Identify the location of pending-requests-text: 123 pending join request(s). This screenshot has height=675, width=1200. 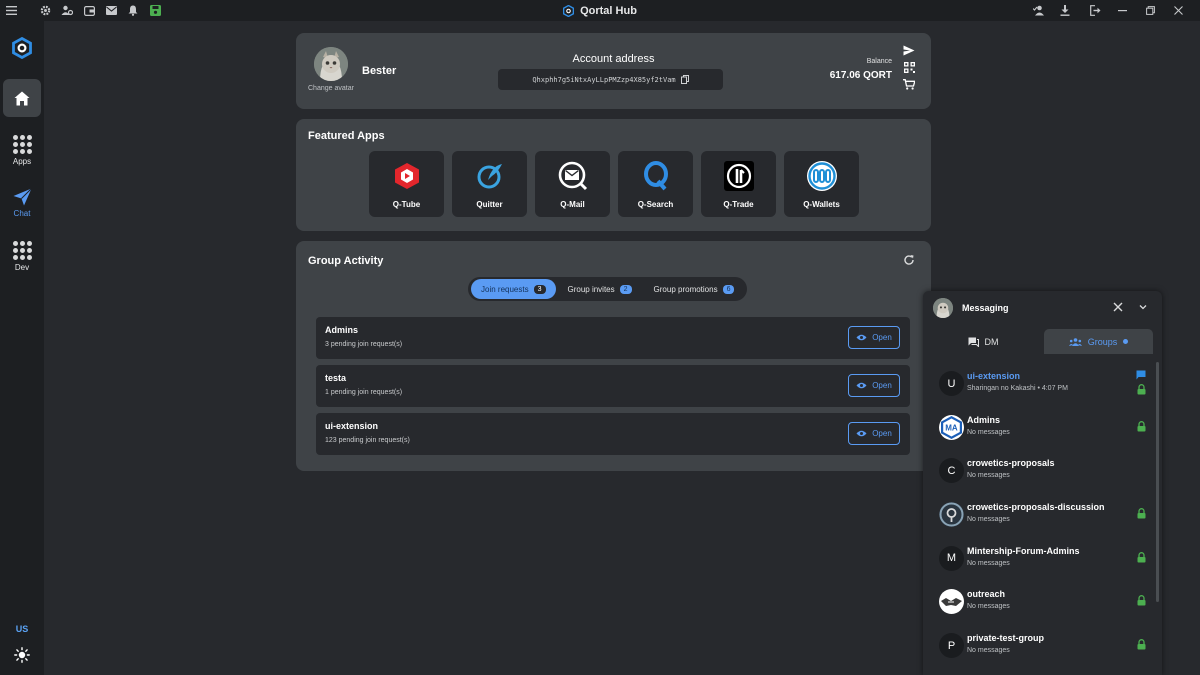
(367, 440).